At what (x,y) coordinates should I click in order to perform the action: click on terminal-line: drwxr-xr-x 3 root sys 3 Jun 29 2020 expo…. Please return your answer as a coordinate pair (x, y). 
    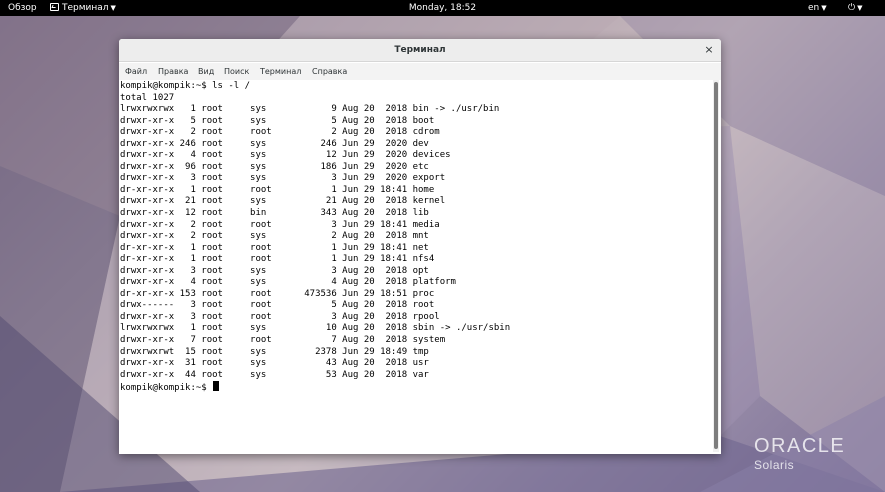
    Looking at the image, I should click on (283, 178).